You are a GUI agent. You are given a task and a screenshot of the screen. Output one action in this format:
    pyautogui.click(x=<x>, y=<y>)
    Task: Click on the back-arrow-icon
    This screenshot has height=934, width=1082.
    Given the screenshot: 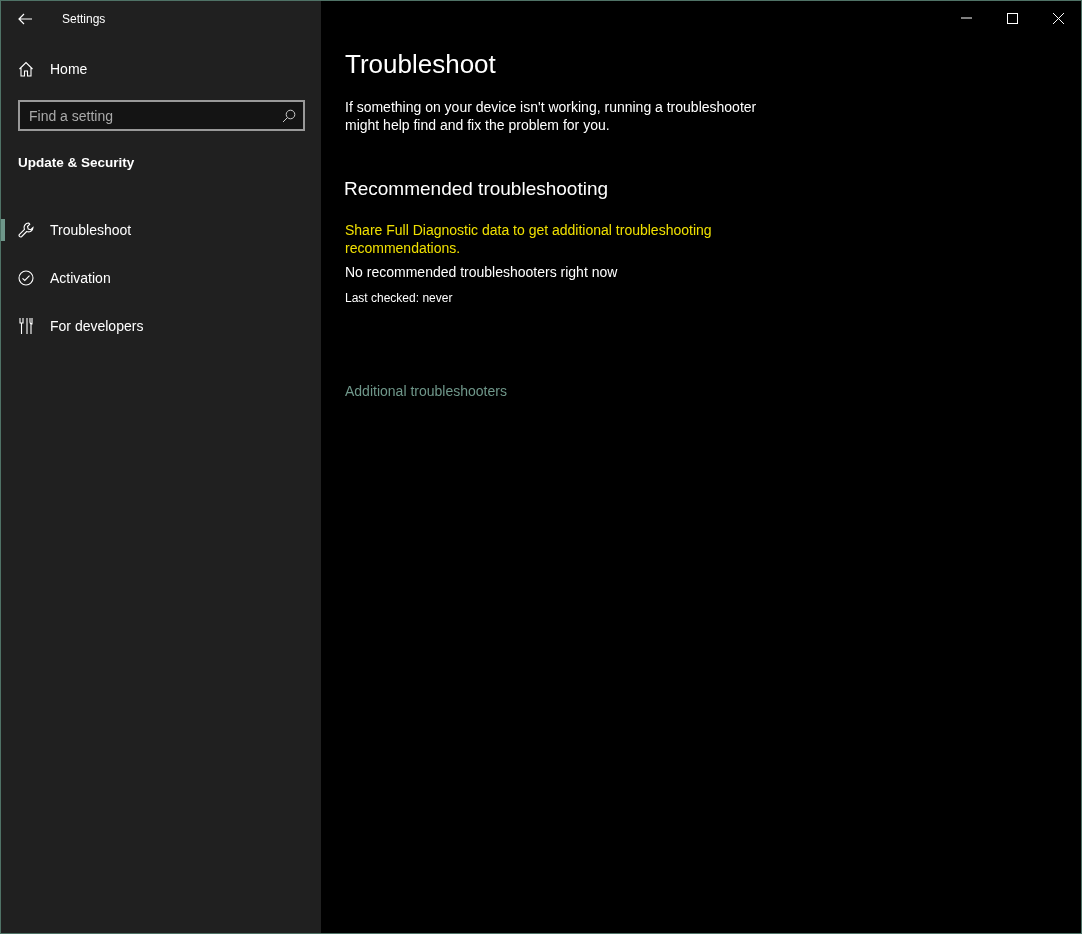 What is the action you would take?
    pyautogui.click(x=25, y=19)
    